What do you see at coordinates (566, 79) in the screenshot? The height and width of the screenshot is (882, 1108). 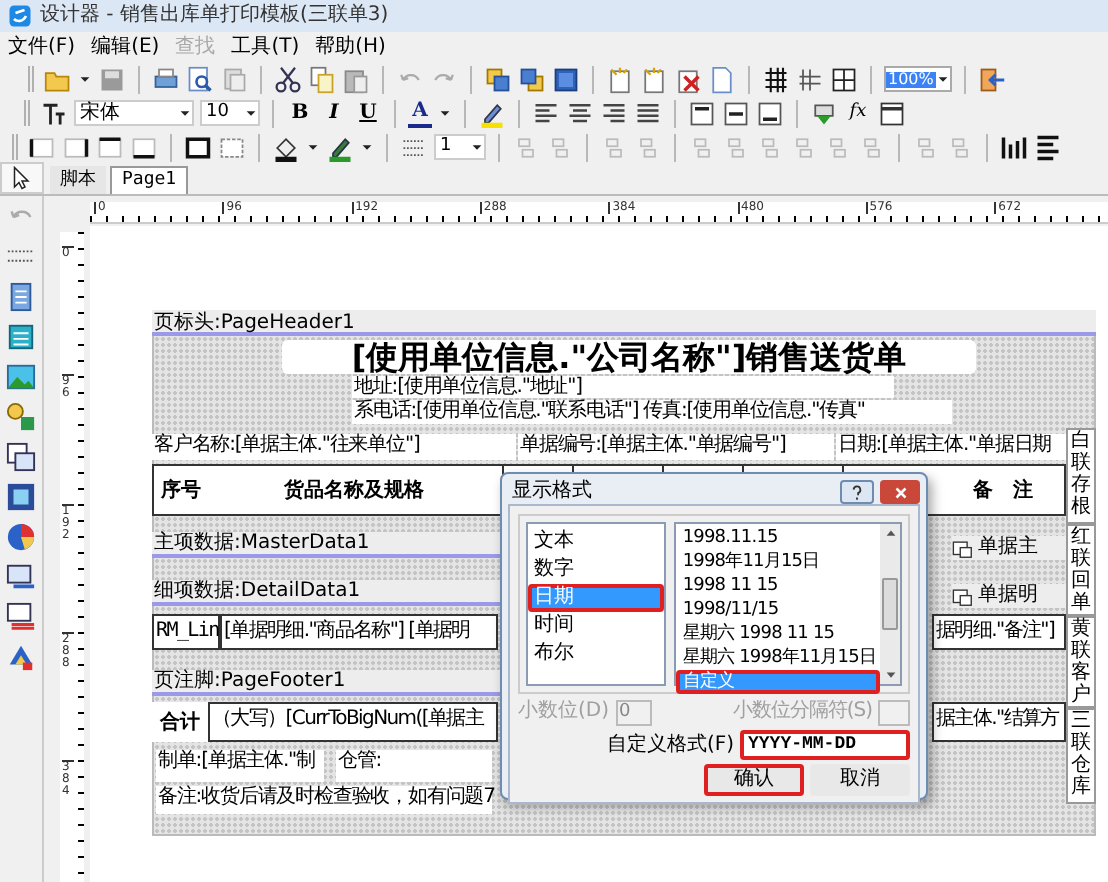 I see `fill-square-icon` at bounding box center [566, 79].